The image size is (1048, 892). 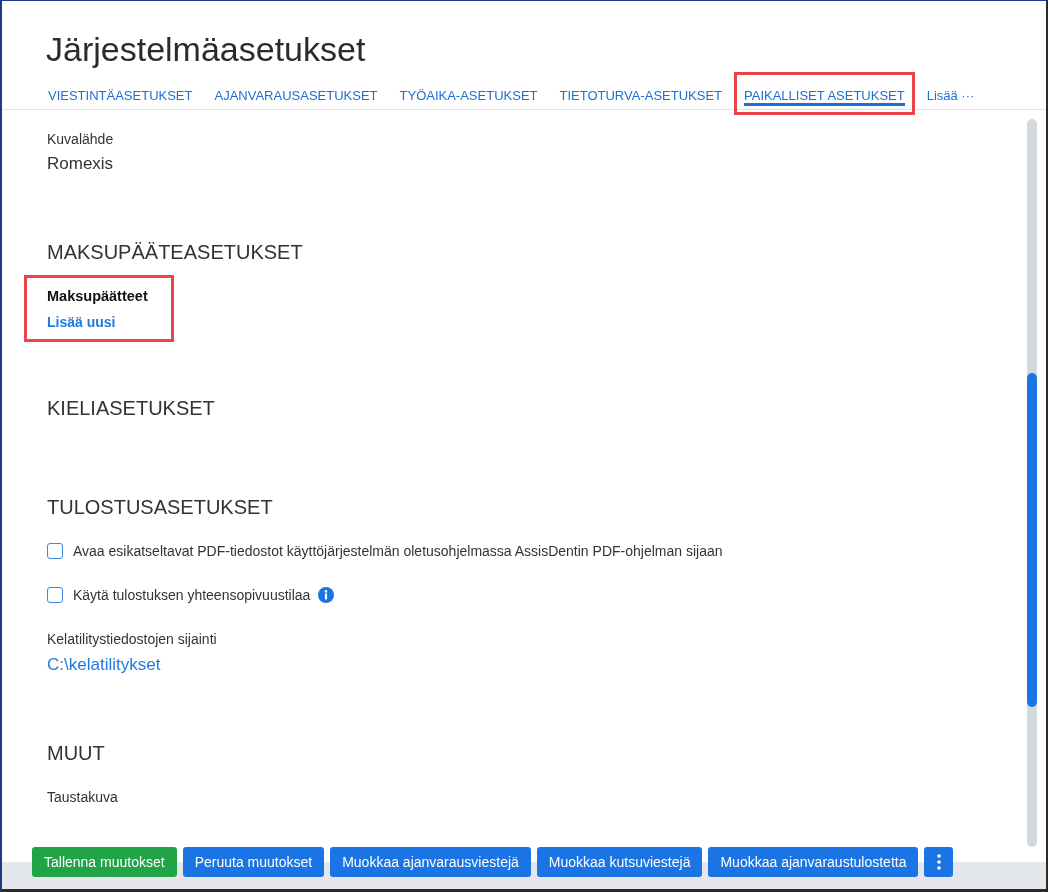 I want to click on action-button: Muokkaa ajanvarausviestejä, so click(x=430, y=862).